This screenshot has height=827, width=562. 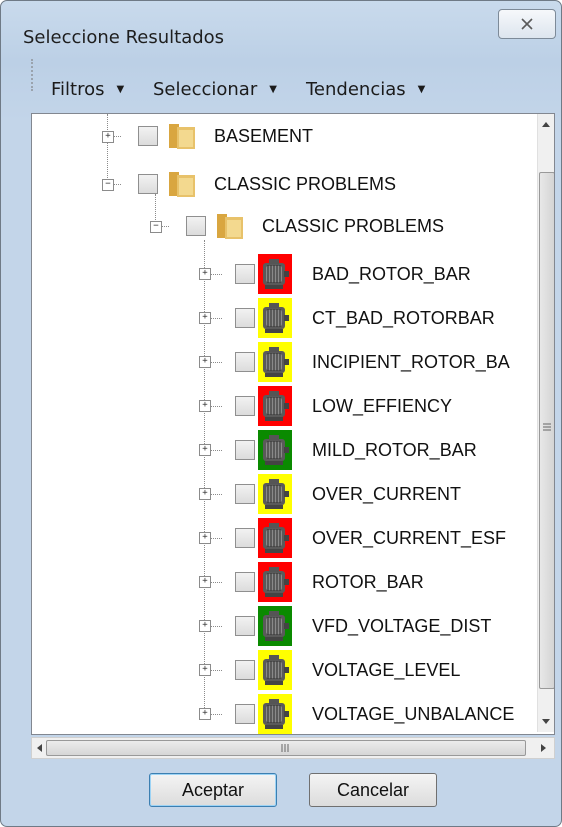 What do you see at coordinates (386, 670) in the screenshot?
I see `tree-item-label: VOLTAGE_LEVEL` at bounding box center [386, 670].